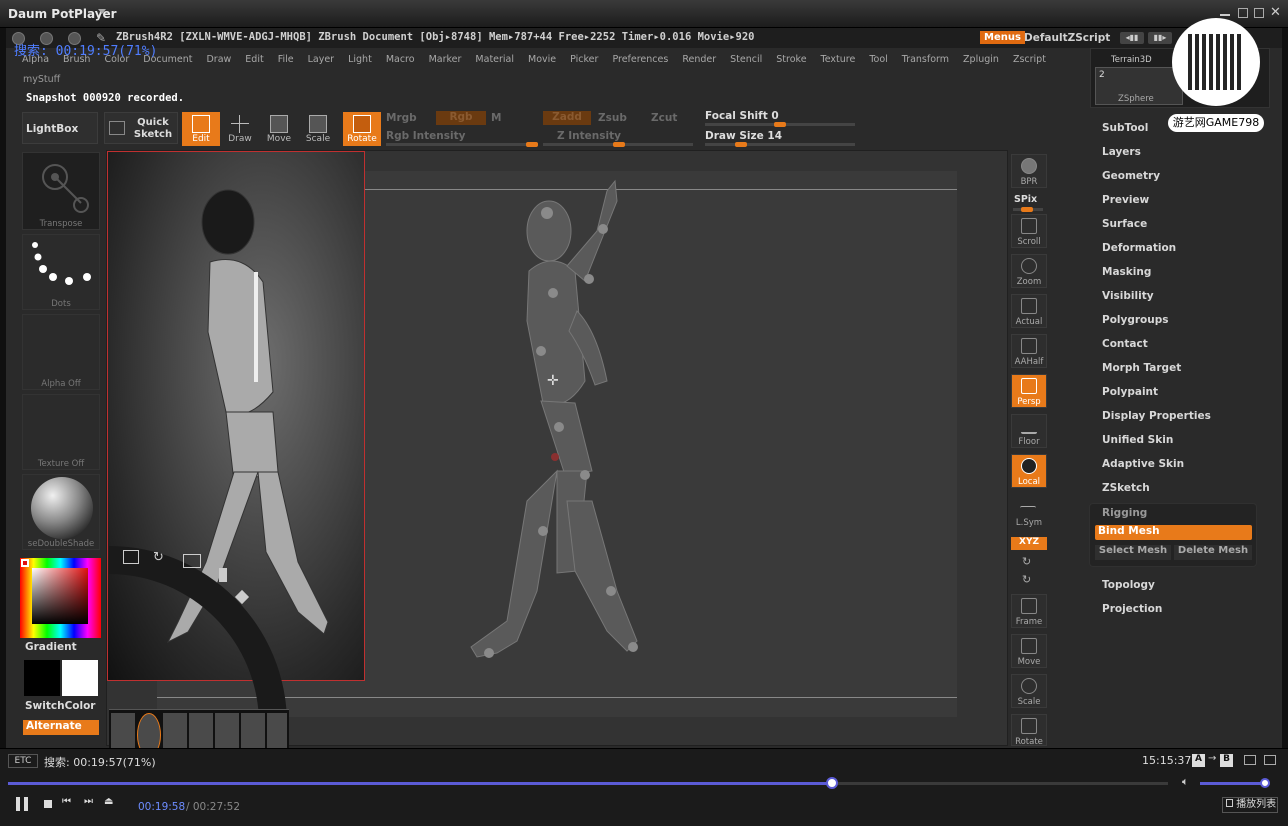 This screenshot has width=1288, height=826. What do you see at coordinates (1132, 38) in the screenshot?
I see `scroll-left-icon: ◂▮▮` at bounding box center [1132, 38].